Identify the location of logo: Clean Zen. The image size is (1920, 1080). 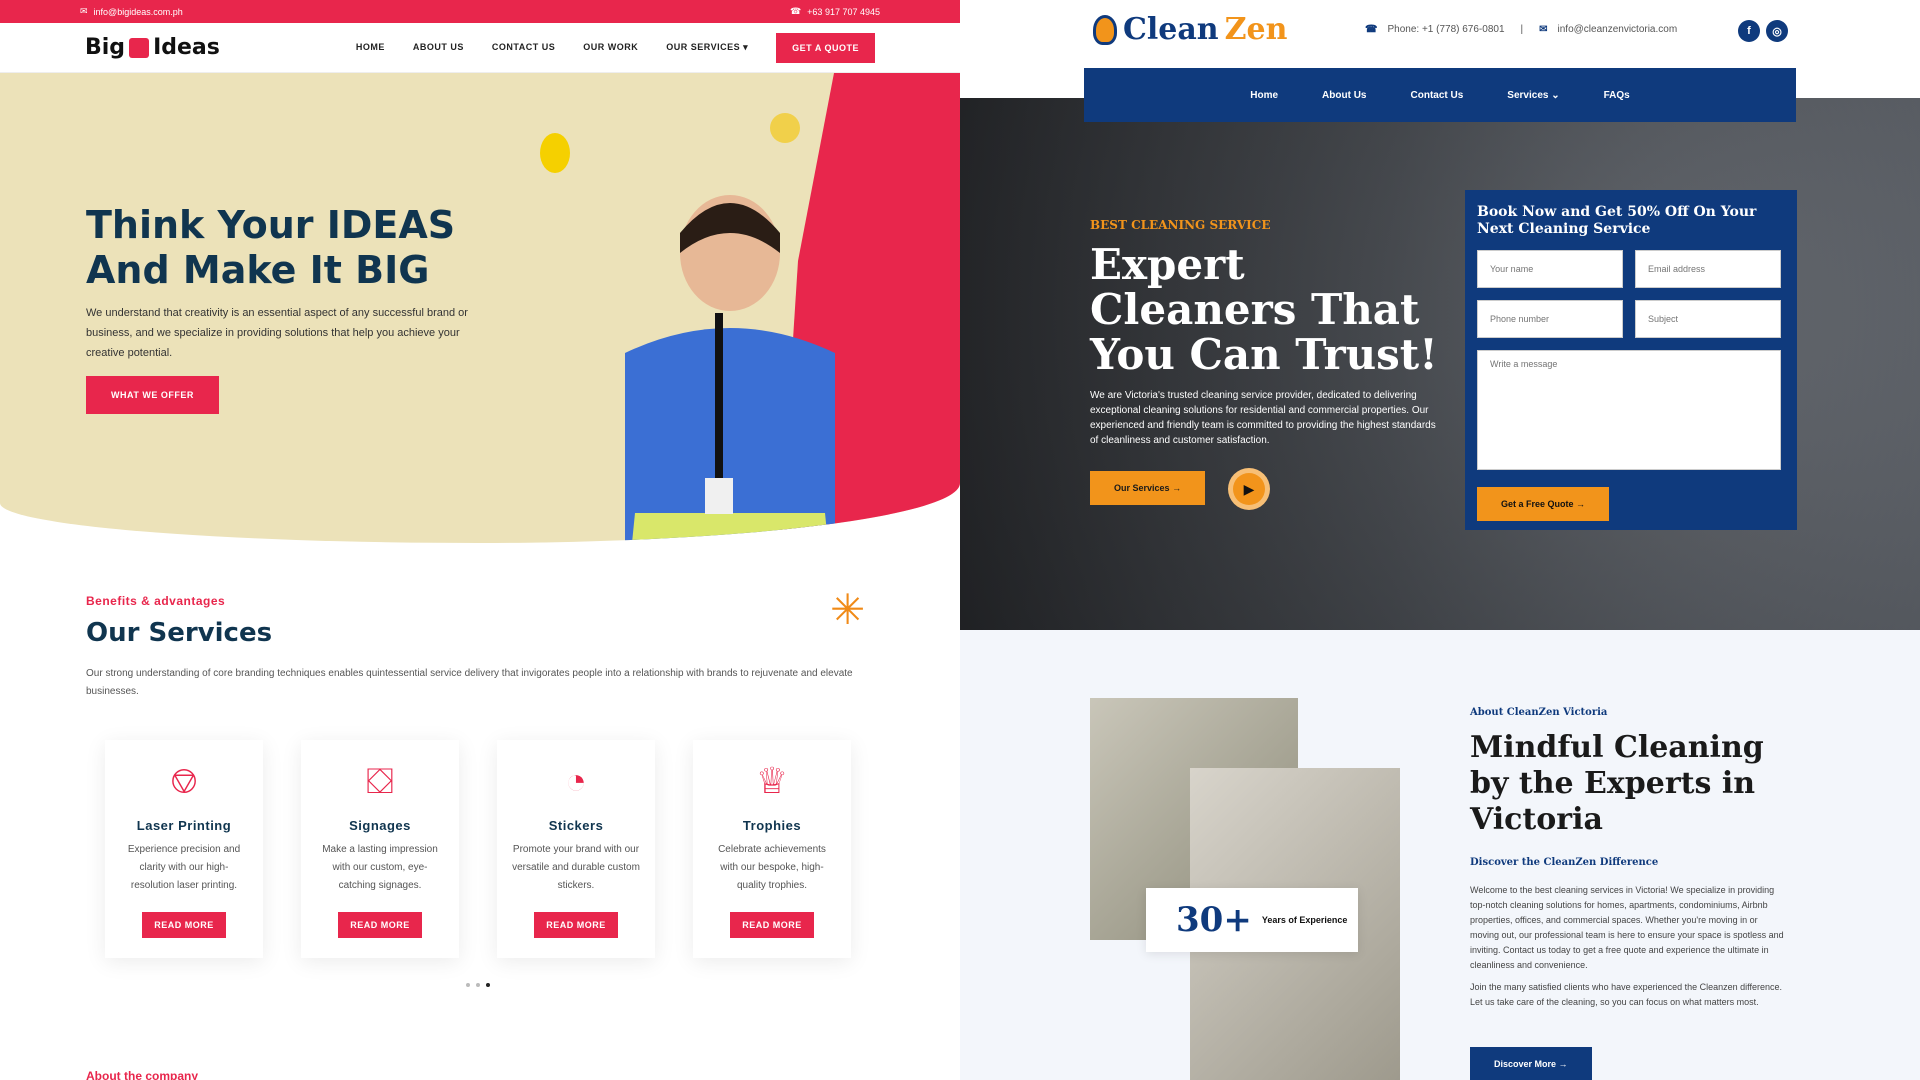
(1190, 29).